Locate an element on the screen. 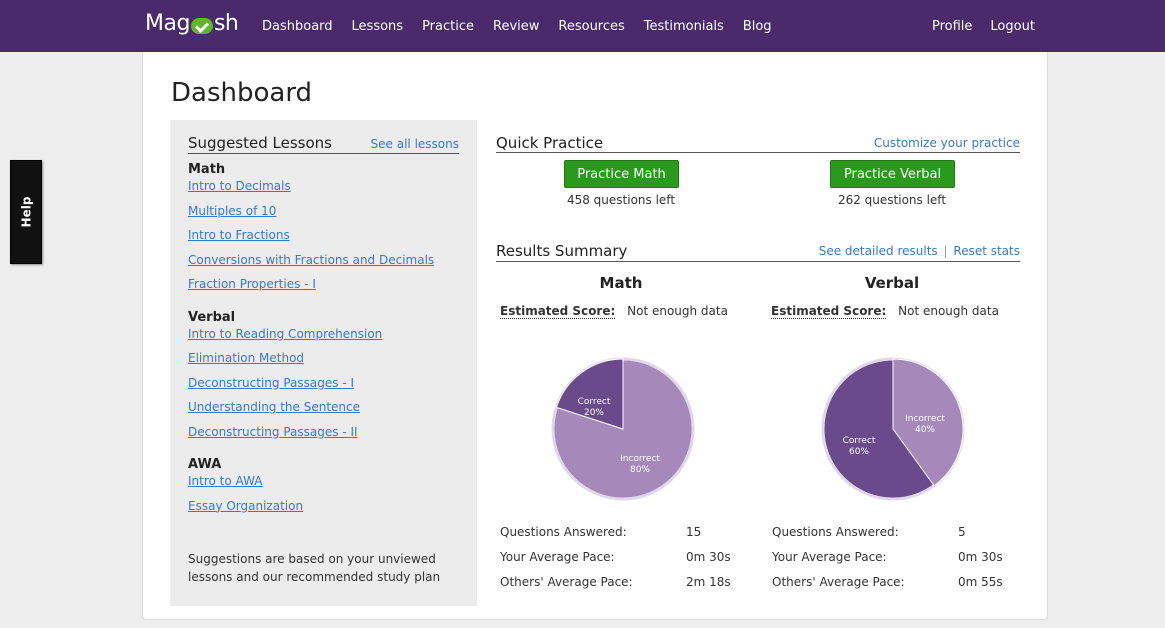  lesson-link: Essay Organization is located at coordinates (328, 509).